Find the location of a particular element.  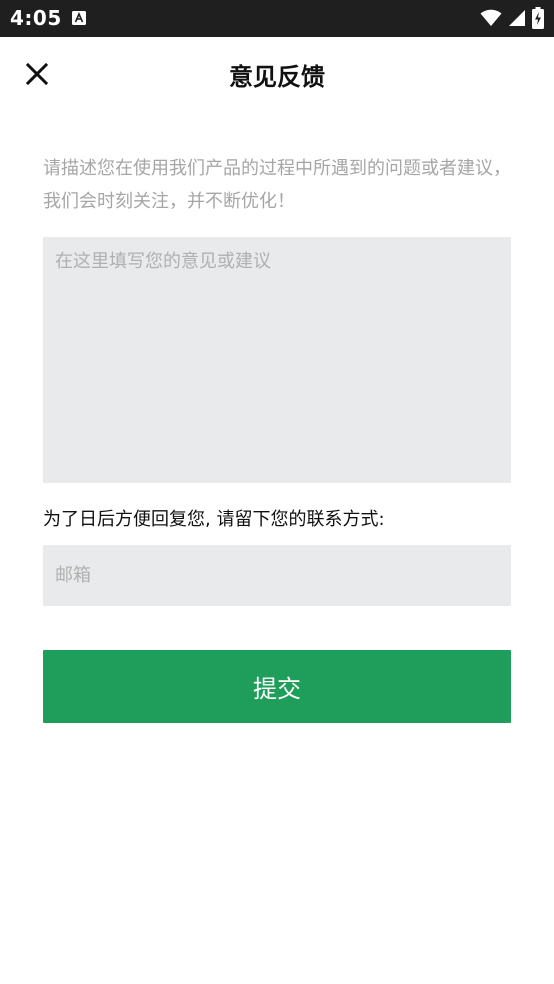

status-icons is located at coordinates (512, 18).